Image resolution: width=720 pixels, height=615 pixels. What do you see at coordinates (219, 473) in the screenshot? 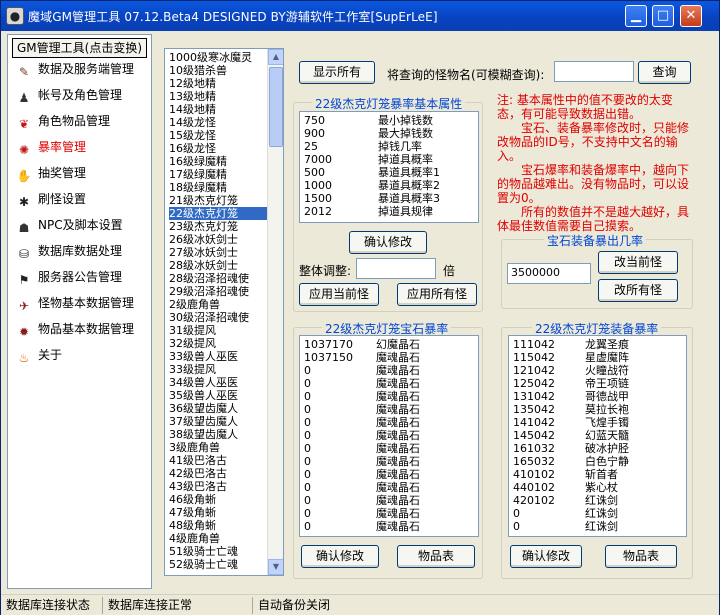
I see `monster-list-item: 42级巴洛古` at bounding box center [219, 473].